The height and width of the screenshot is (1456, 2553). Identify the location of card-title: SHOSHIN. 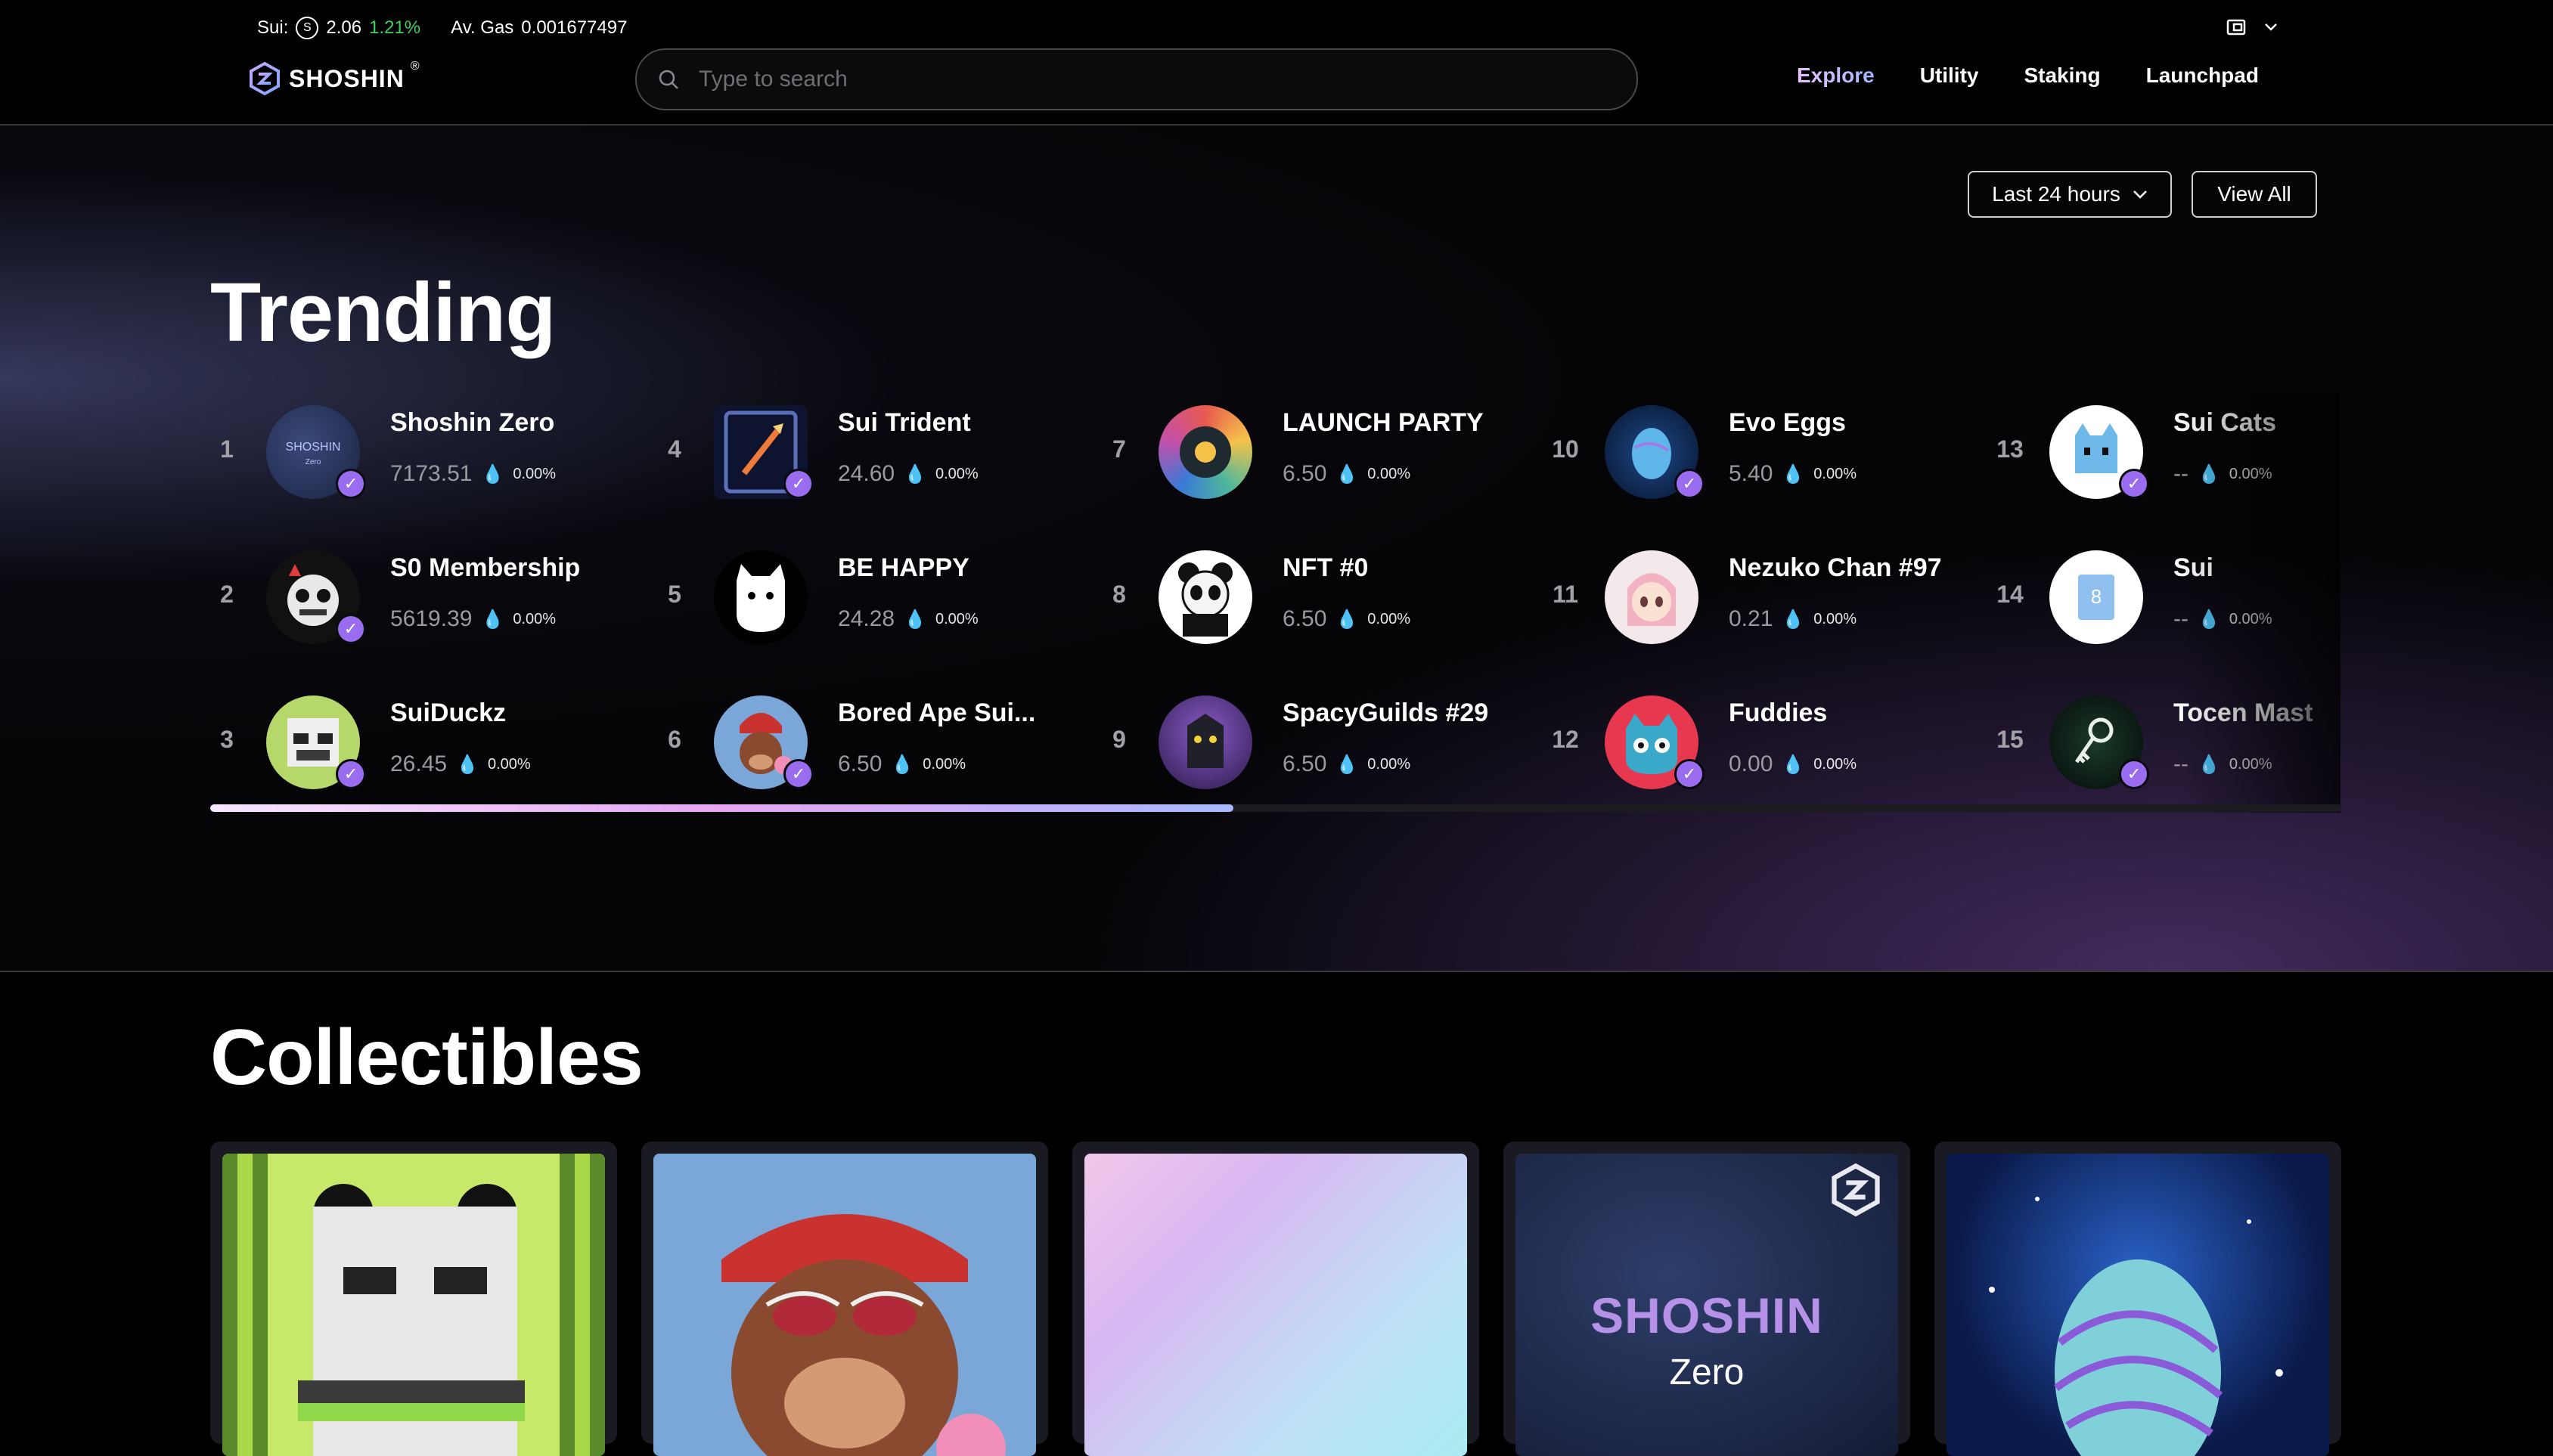
(1707, 1315).